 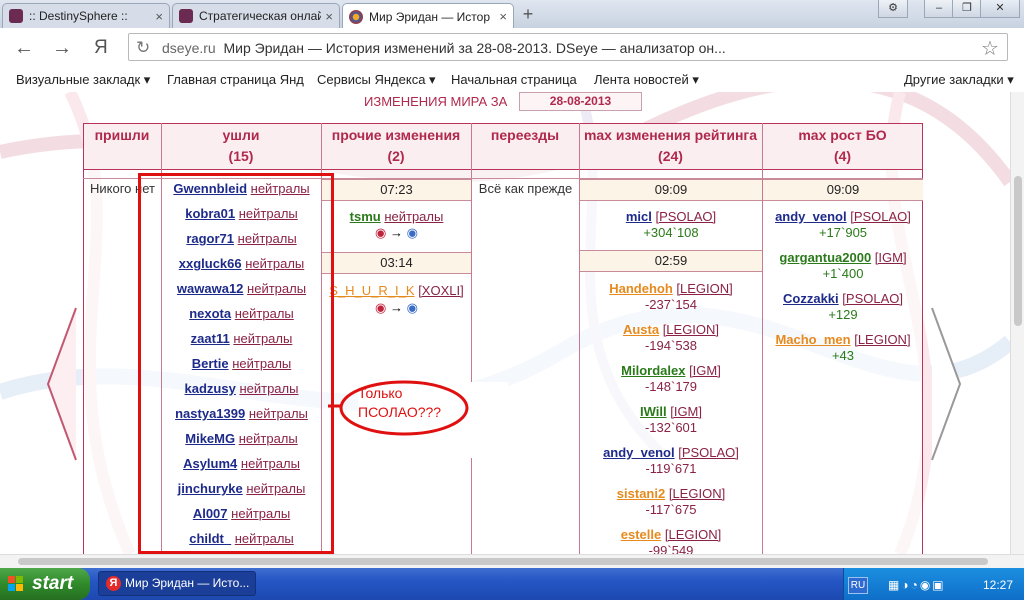 What do you see at coordinates (143, 48) in the screenshot?
I see `reload-icon: ↻` at bounding box center [143, 48].